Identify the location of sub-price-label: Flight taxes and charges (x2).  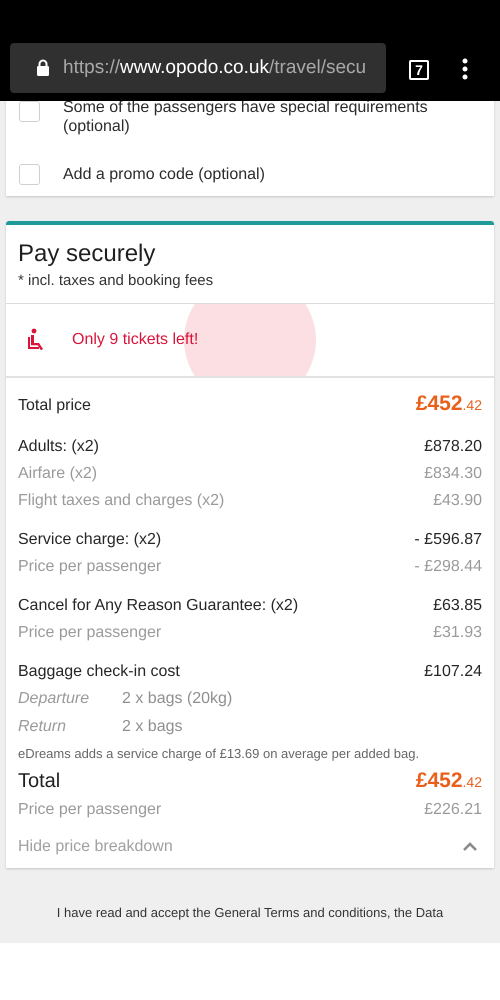
(121, 501).